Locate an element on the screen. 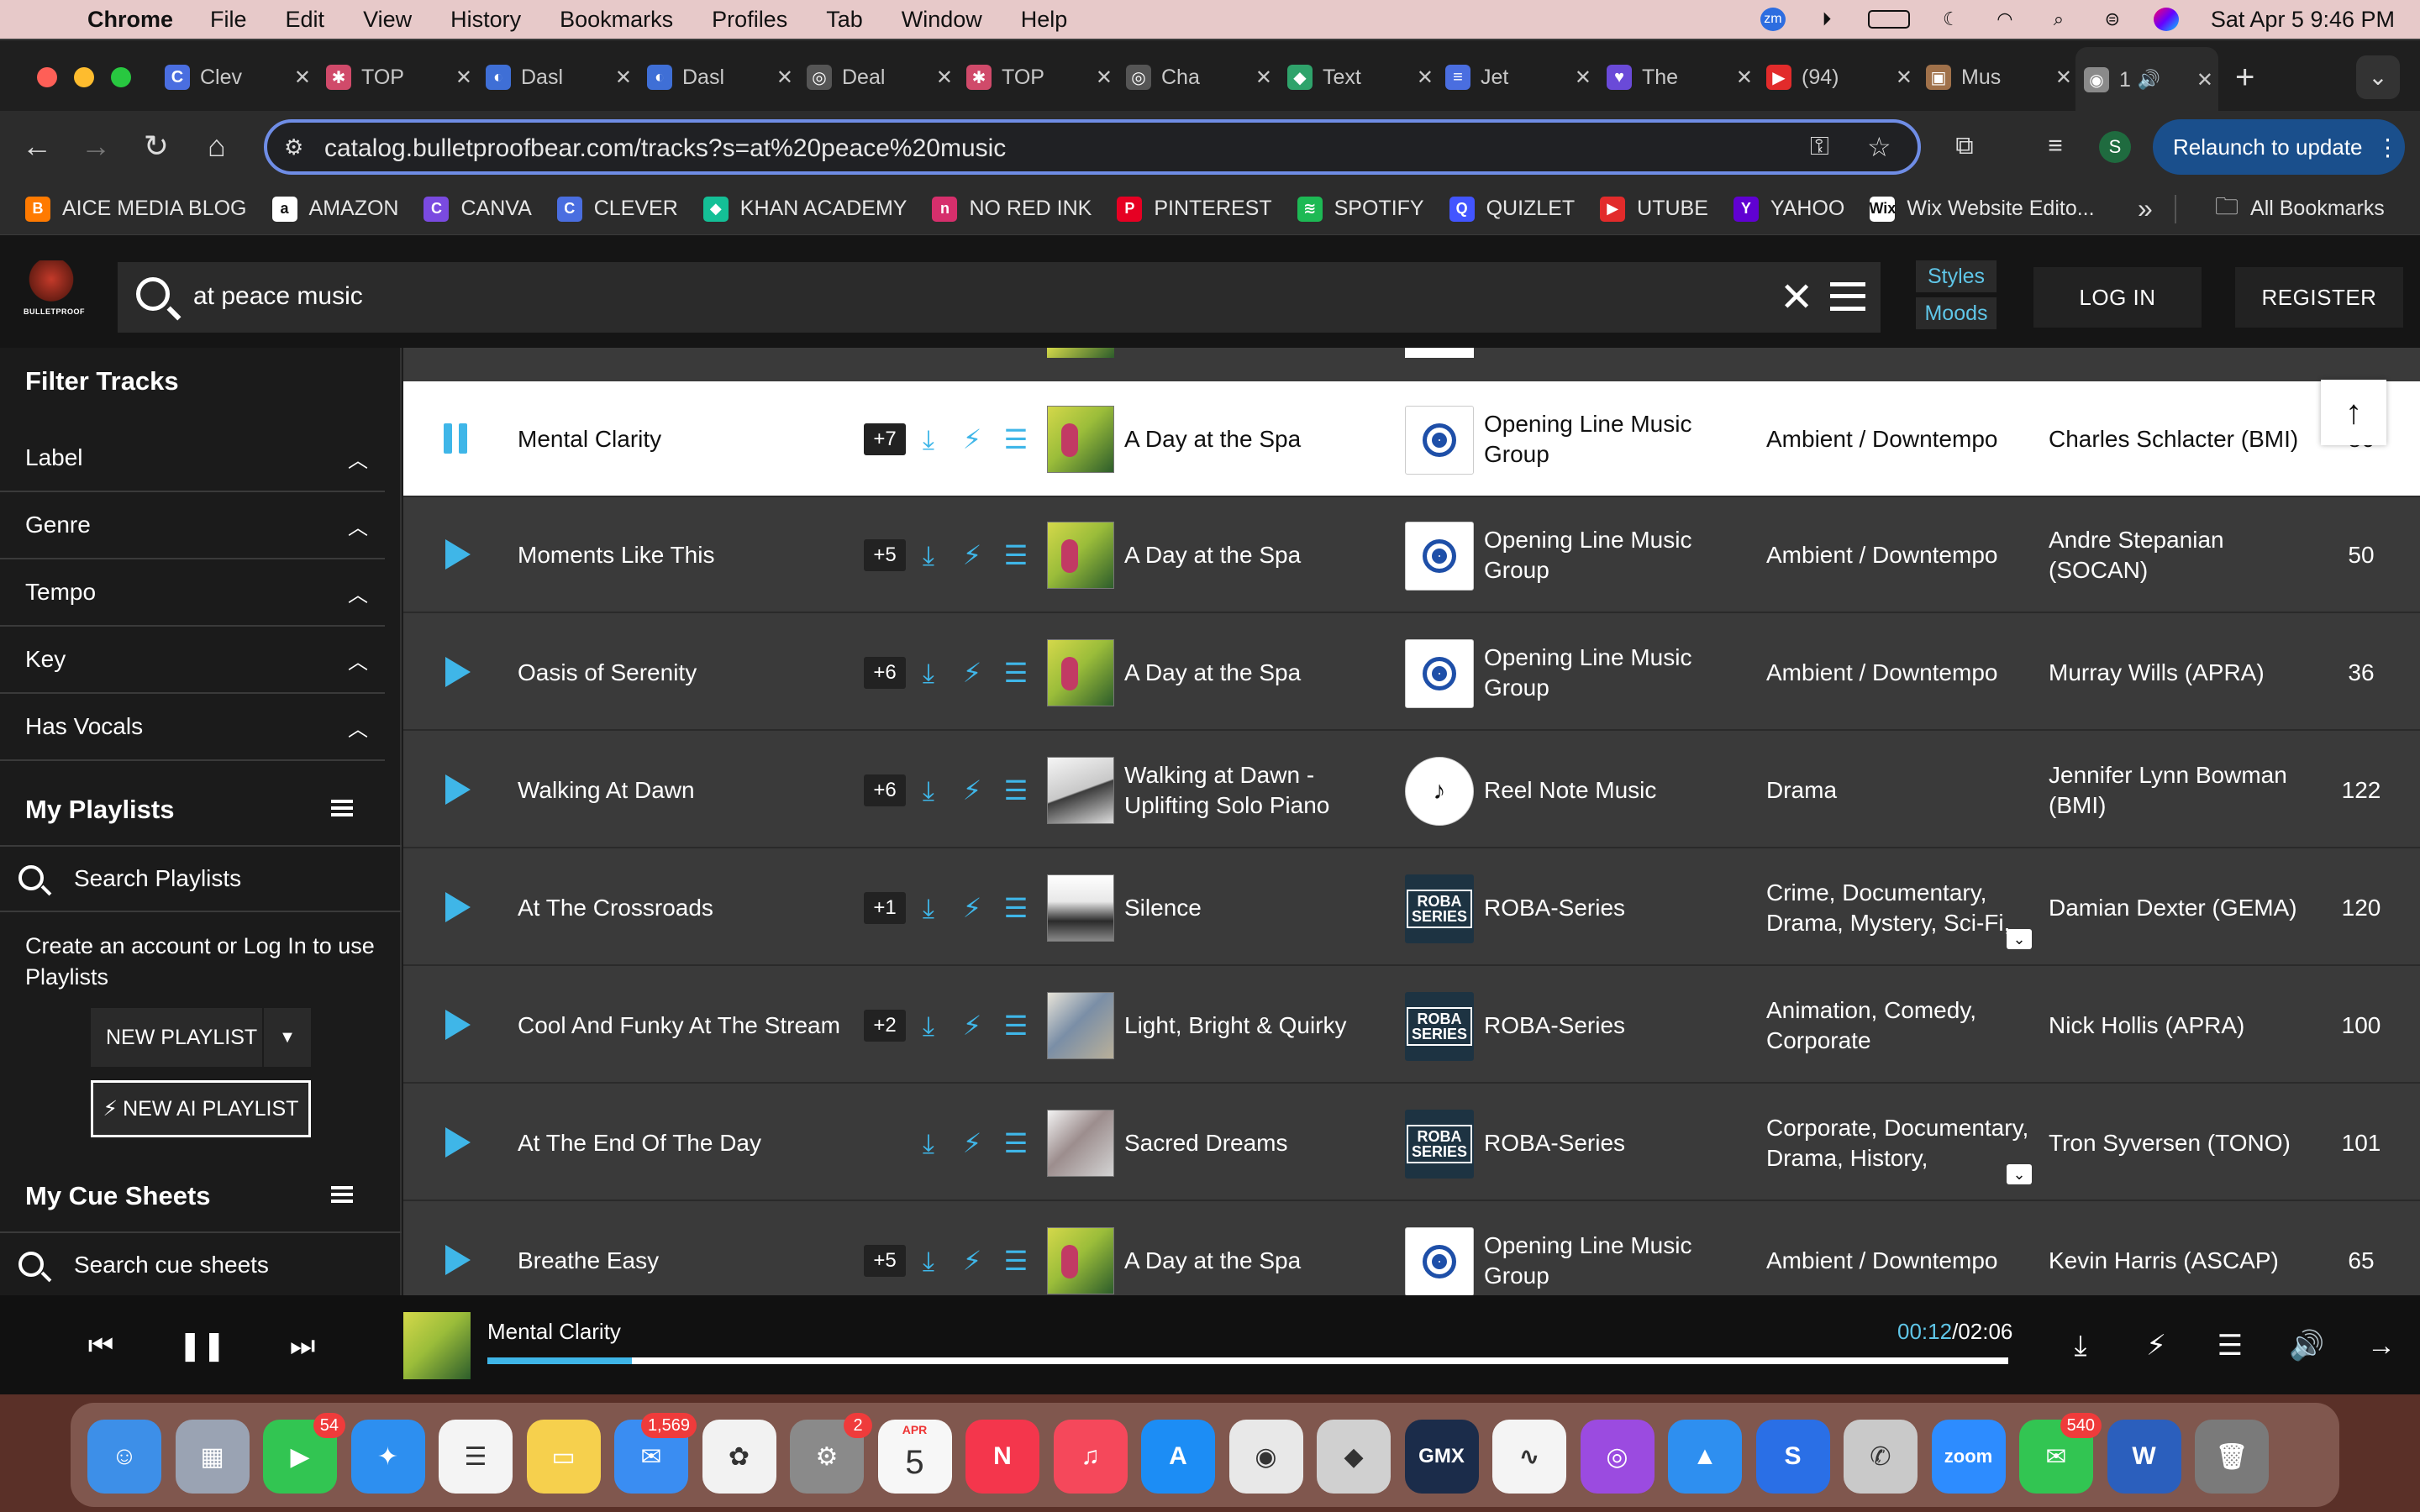 The image size is (2420, 1512). dock-finder-icon: ☺ is located at coordinates (124, 1457).